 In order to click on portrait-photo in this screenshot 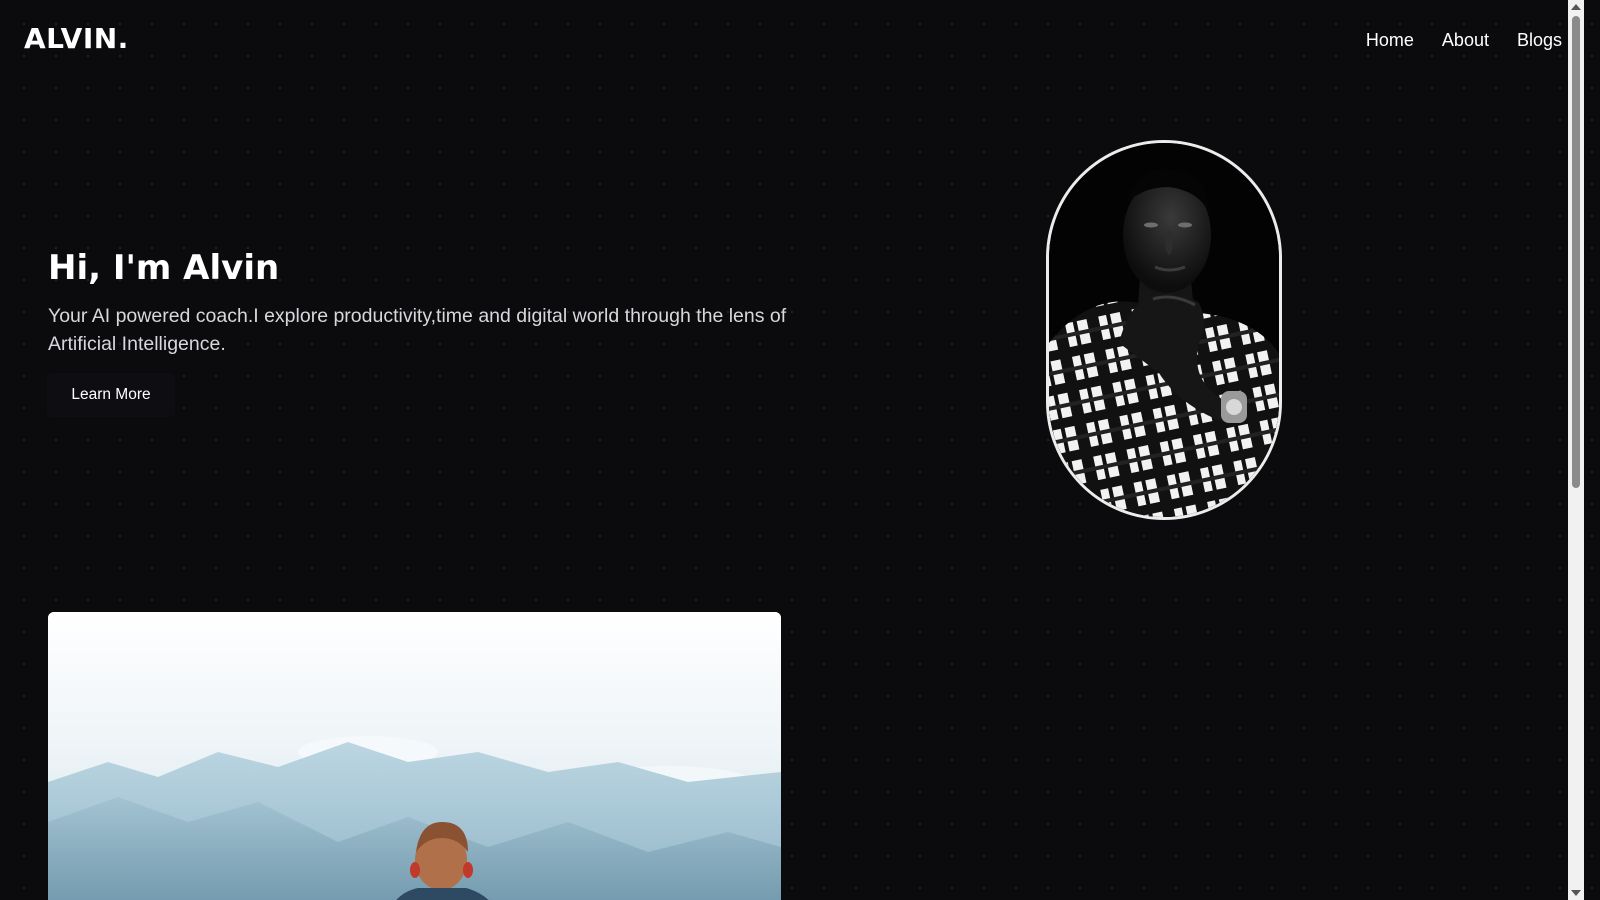, I will do `click(1164, 330)`.